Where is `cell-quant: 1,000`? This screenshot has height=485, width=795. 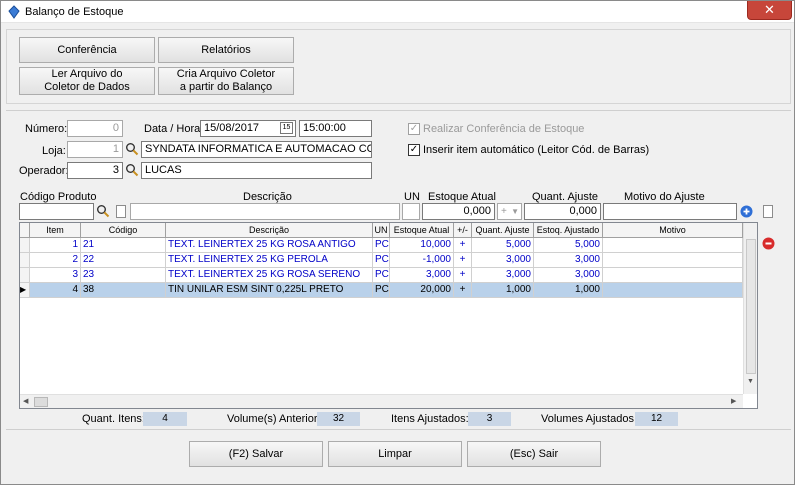 cell-quant: 1,000 is located at coordinates (503, 290).